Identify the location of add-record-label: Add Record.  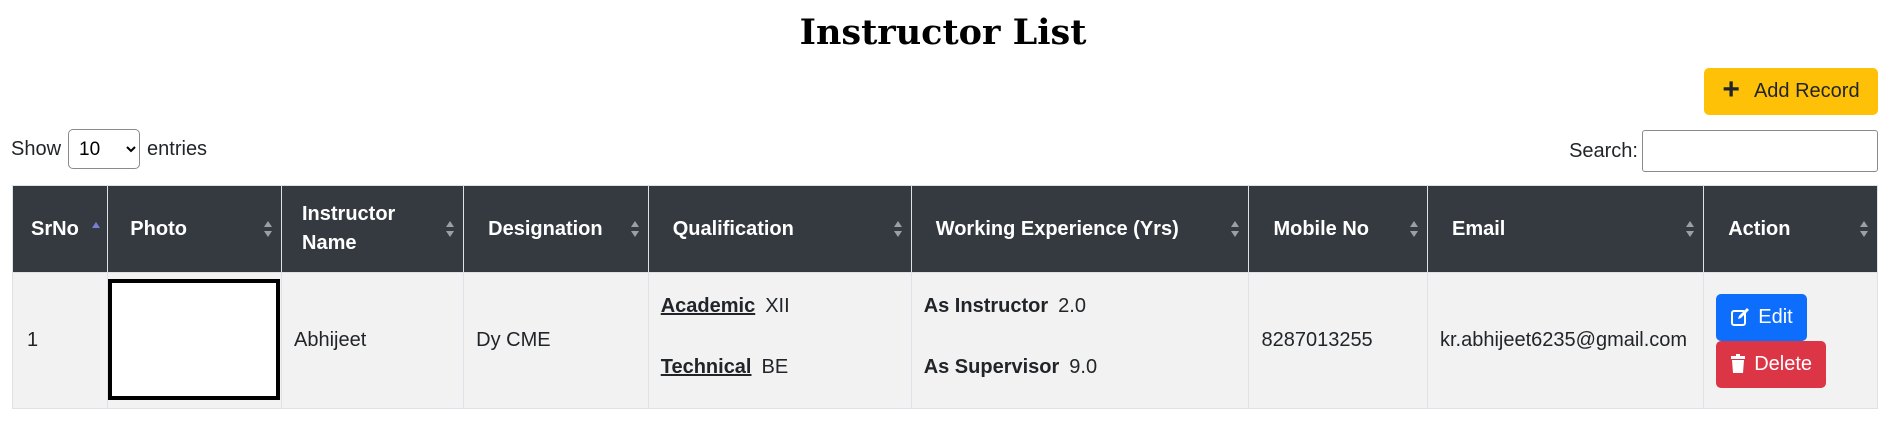
(1806, 91).